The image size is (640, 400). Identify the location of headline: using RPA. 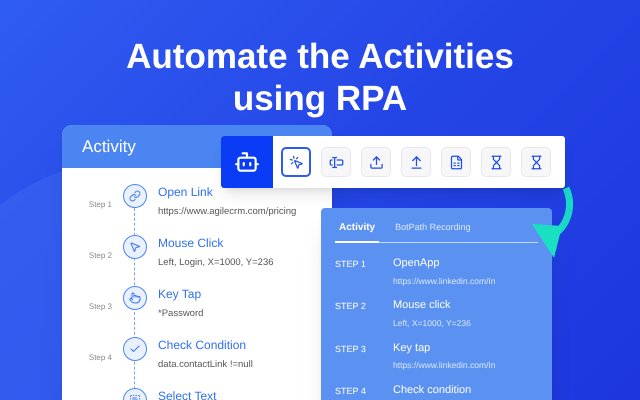
(320, 99).